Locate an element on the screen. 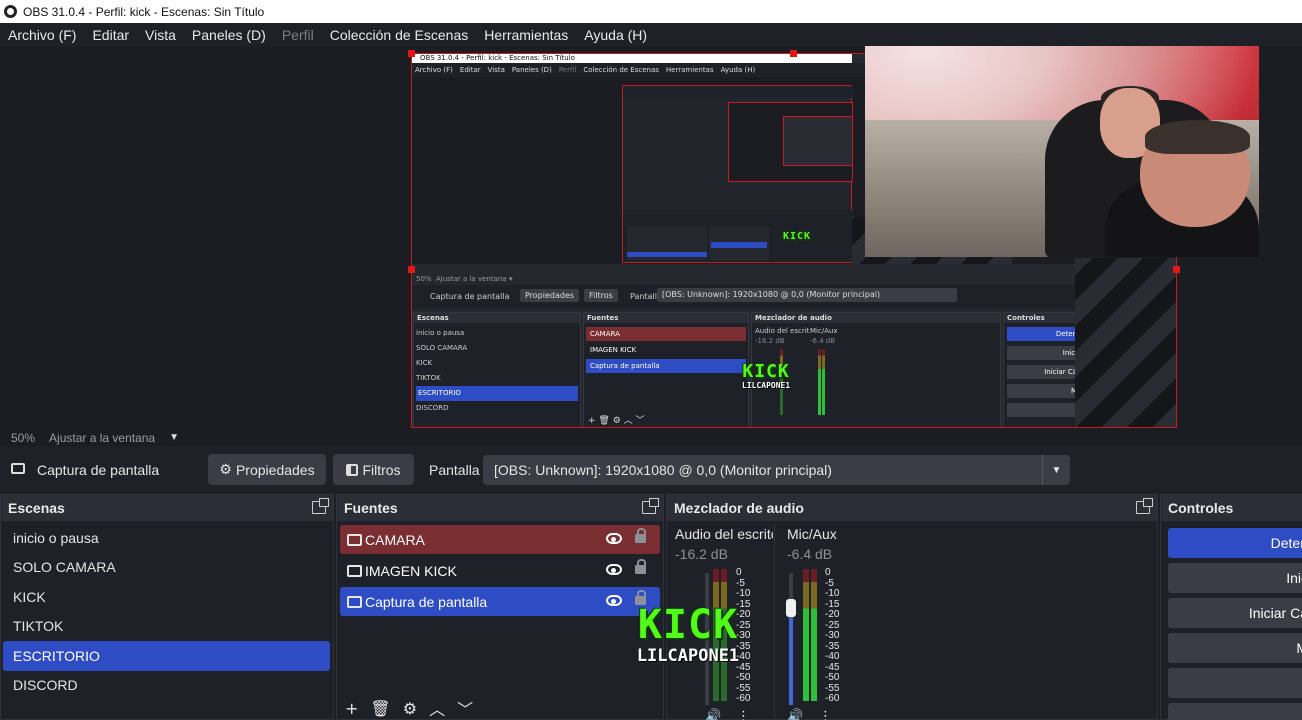 The width and height of the screenshot is (1302, 720). scene-item-active: ESCRITORIO is located at coordinates (166, 656).